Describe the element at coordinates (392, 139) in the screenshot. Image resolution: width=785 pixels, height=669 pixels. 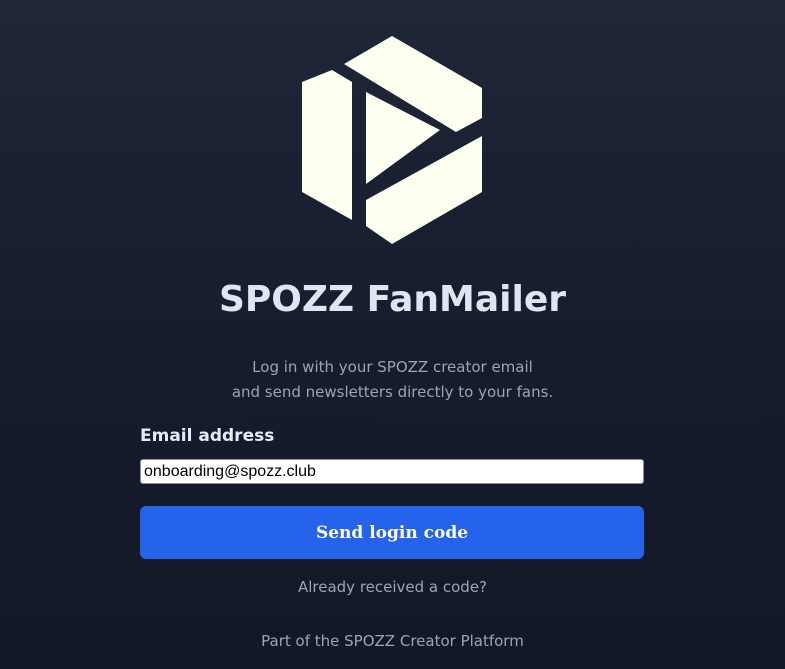
I see `spozz-logo-icon` at that location.